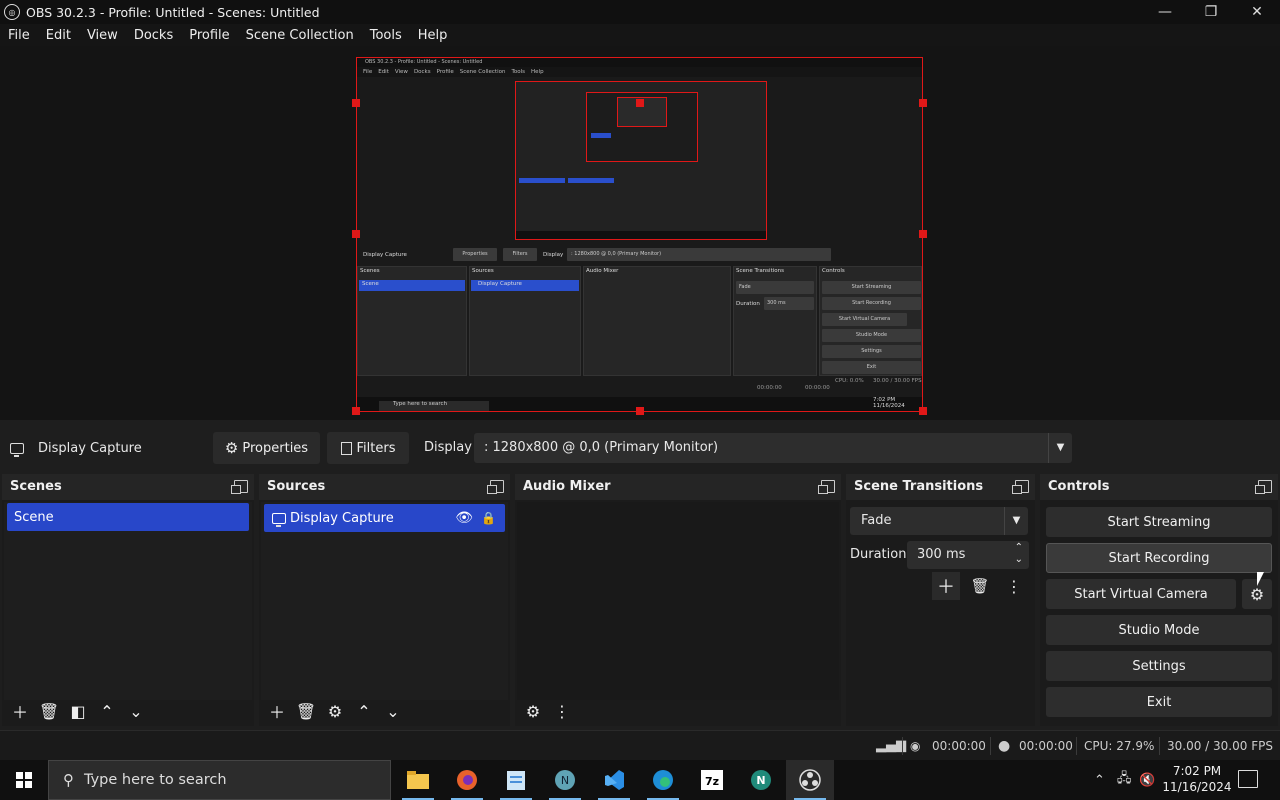 The height and width of the screenshot is (800, 1280). Describe the element at coordinates (36, 486) in the screenshot. I see `scenes-title: Scenes` at that location.